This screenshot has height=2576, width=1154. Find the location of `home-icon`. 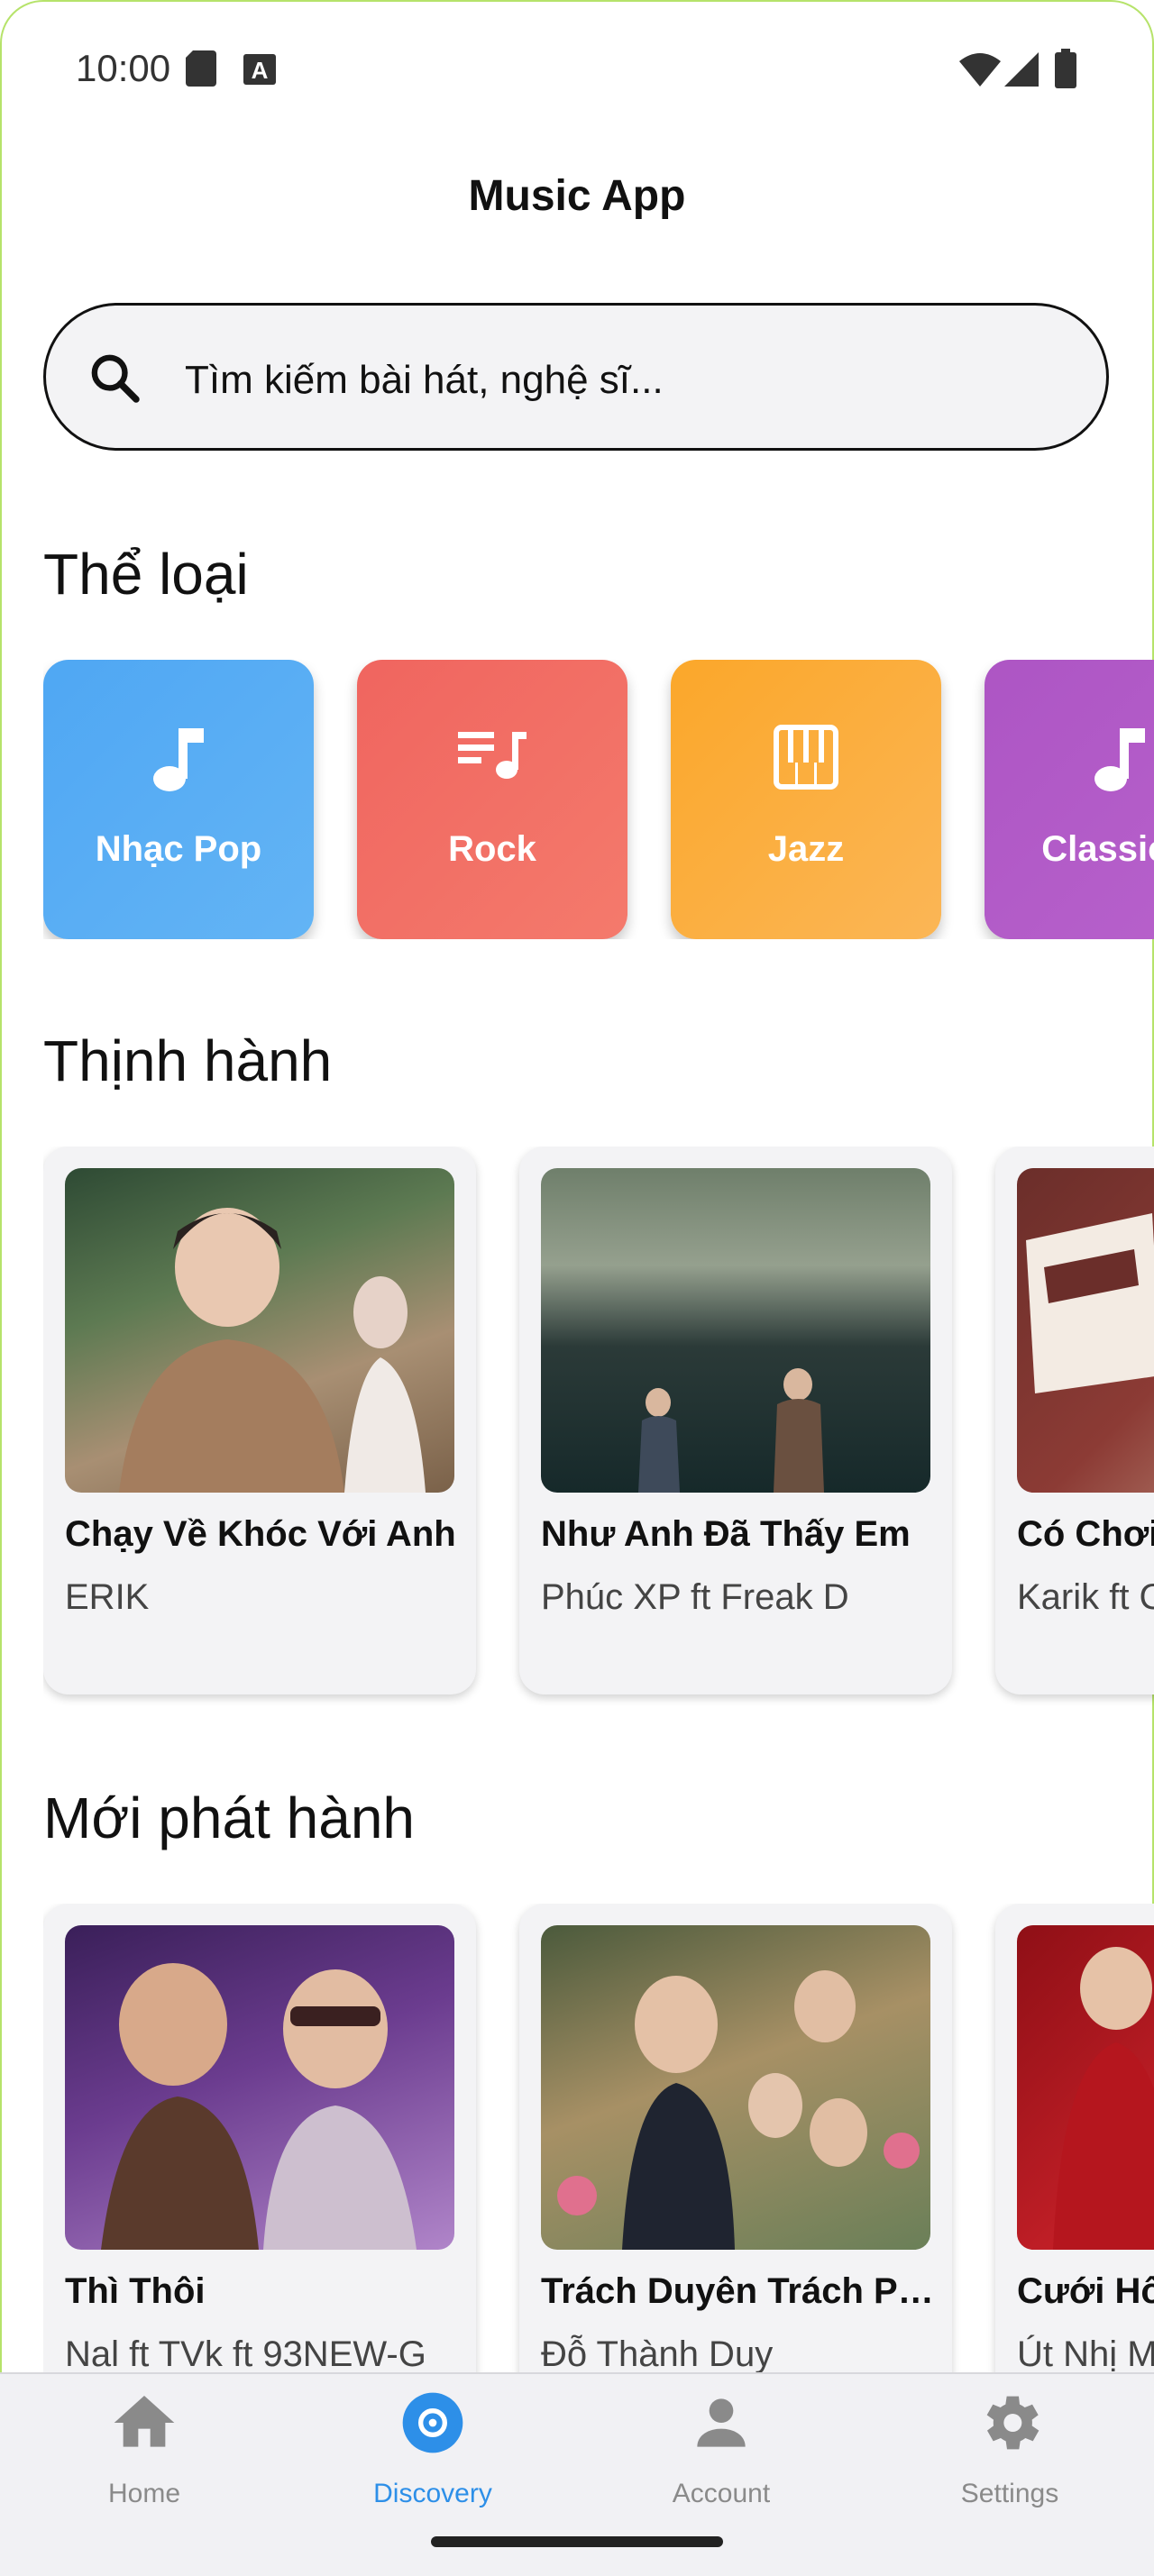

home-icon is located at coordinates (144, 2423).